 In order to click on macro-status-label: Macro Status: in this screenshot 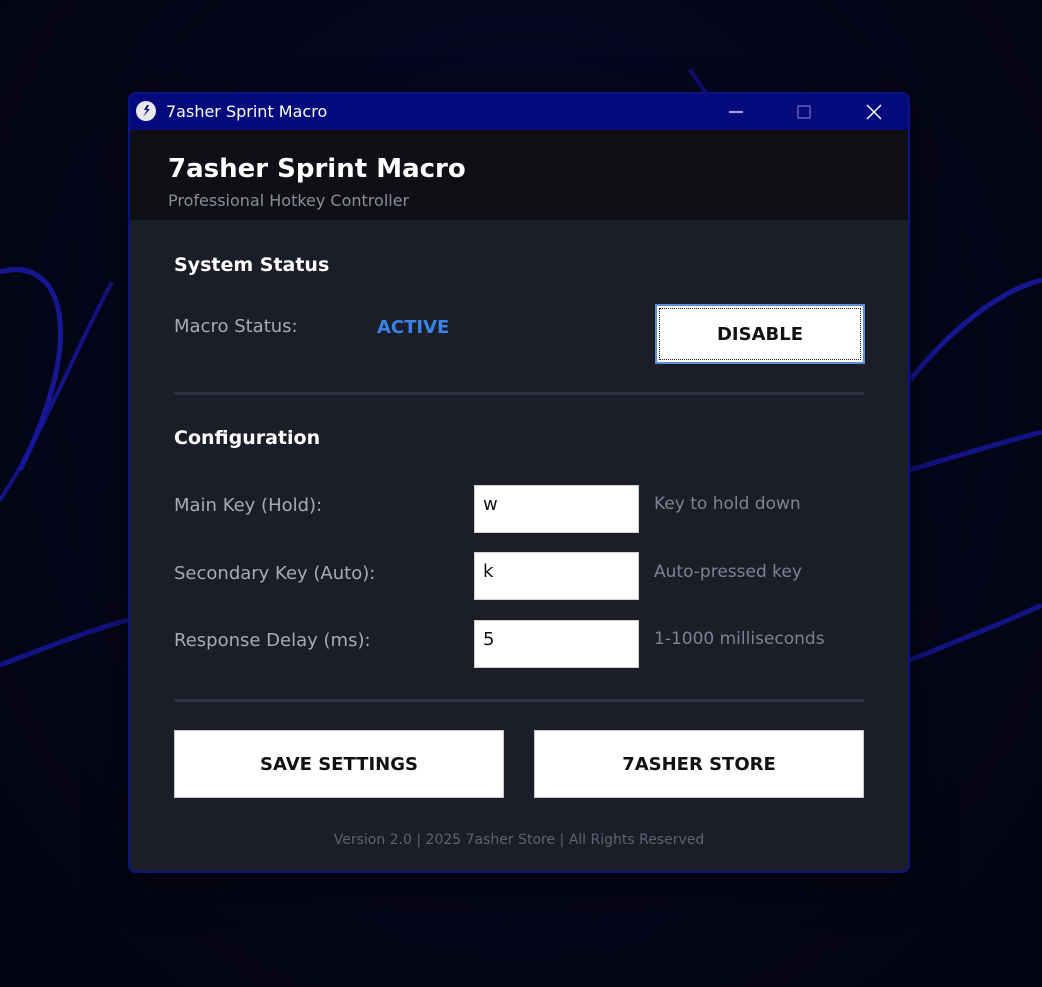, I will do `click(236, 326)`.